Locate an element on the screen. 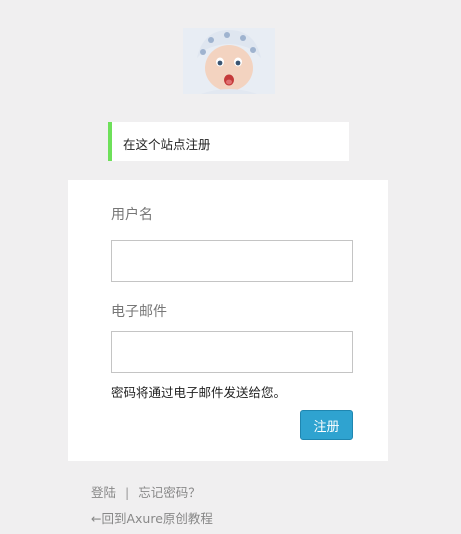  baby-photo-avatar-icon is located at coordinates (229, 61).